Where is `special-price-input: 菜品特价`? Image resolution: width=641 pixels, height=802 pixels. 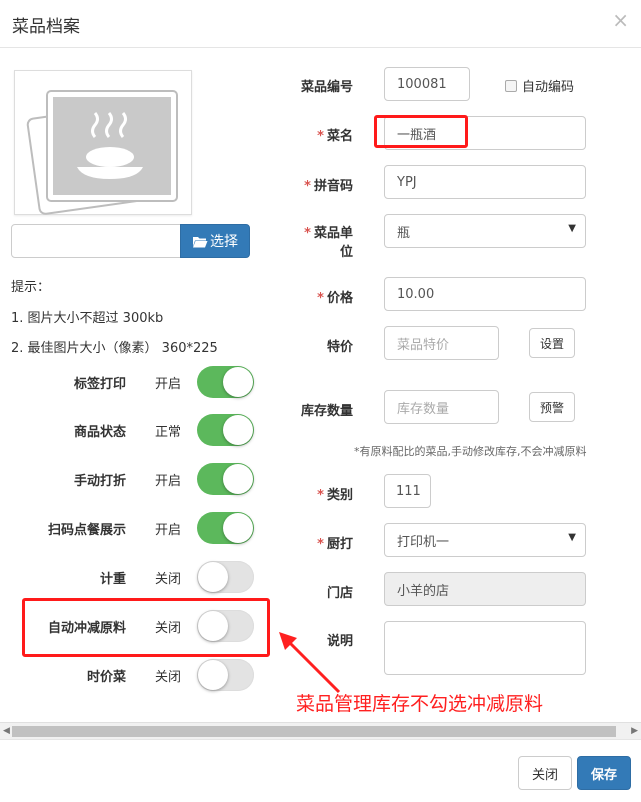
special-price-input: 菜品特价 is located at coordinates (441, 343).